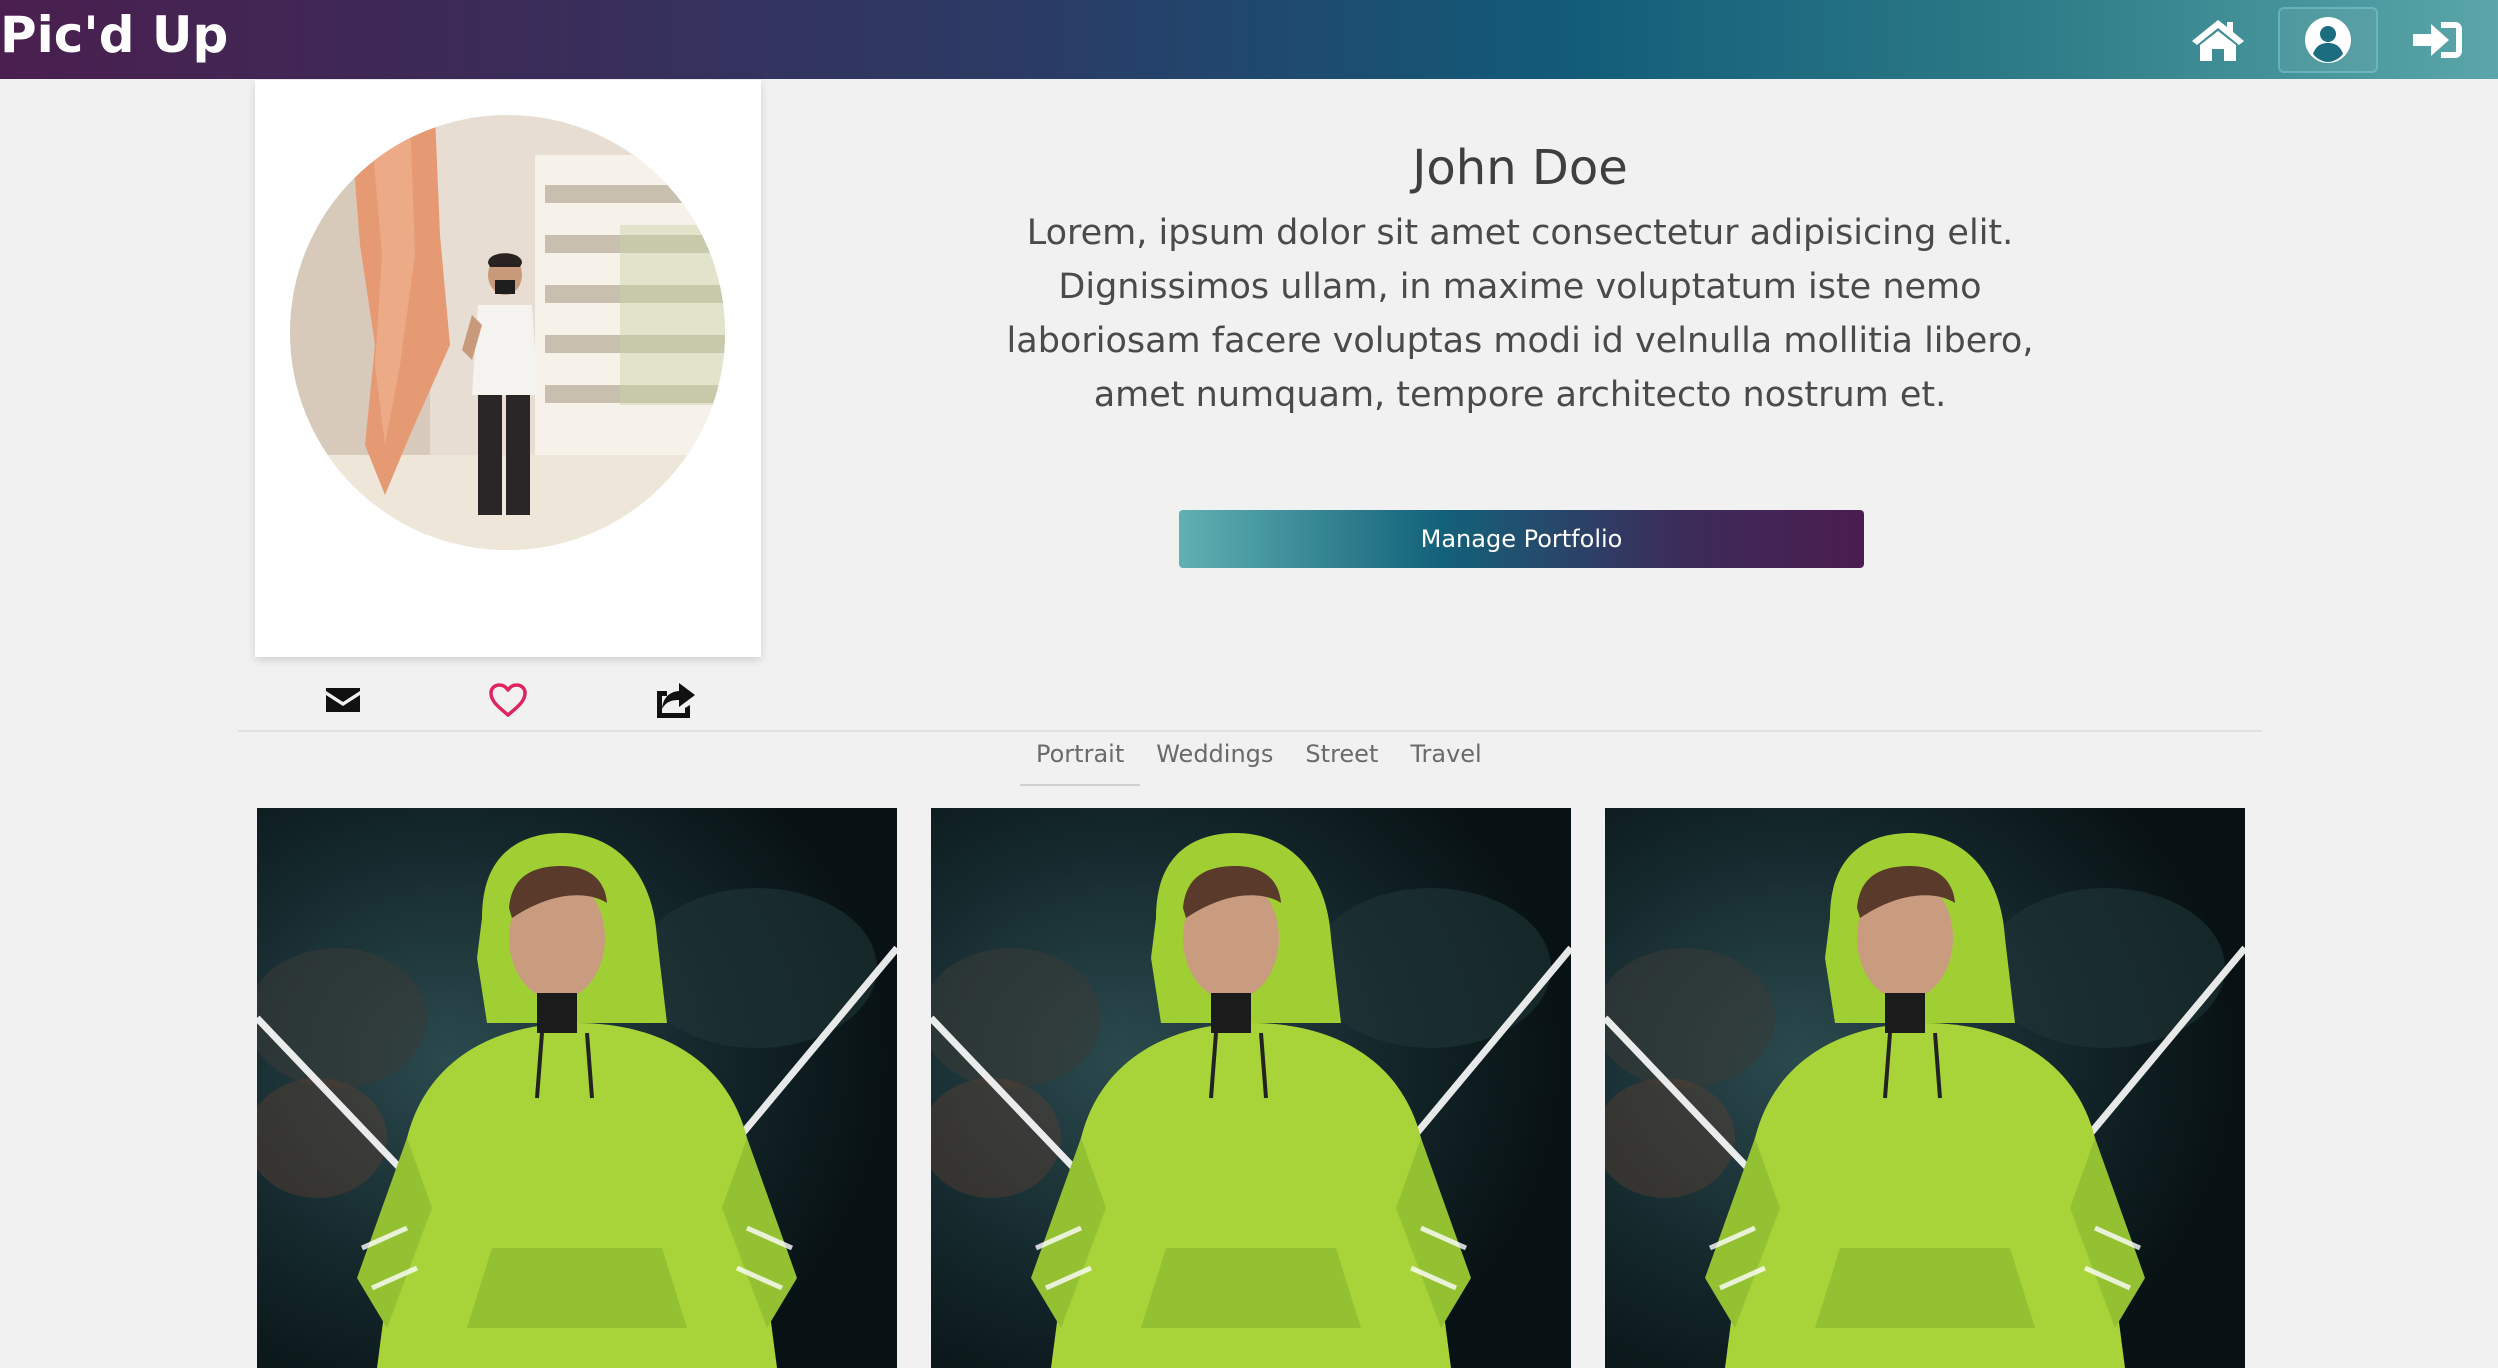 The width and height of the screenshot is (2498, 1368). I want to click on tab-street: Street, so click(1341, 762).